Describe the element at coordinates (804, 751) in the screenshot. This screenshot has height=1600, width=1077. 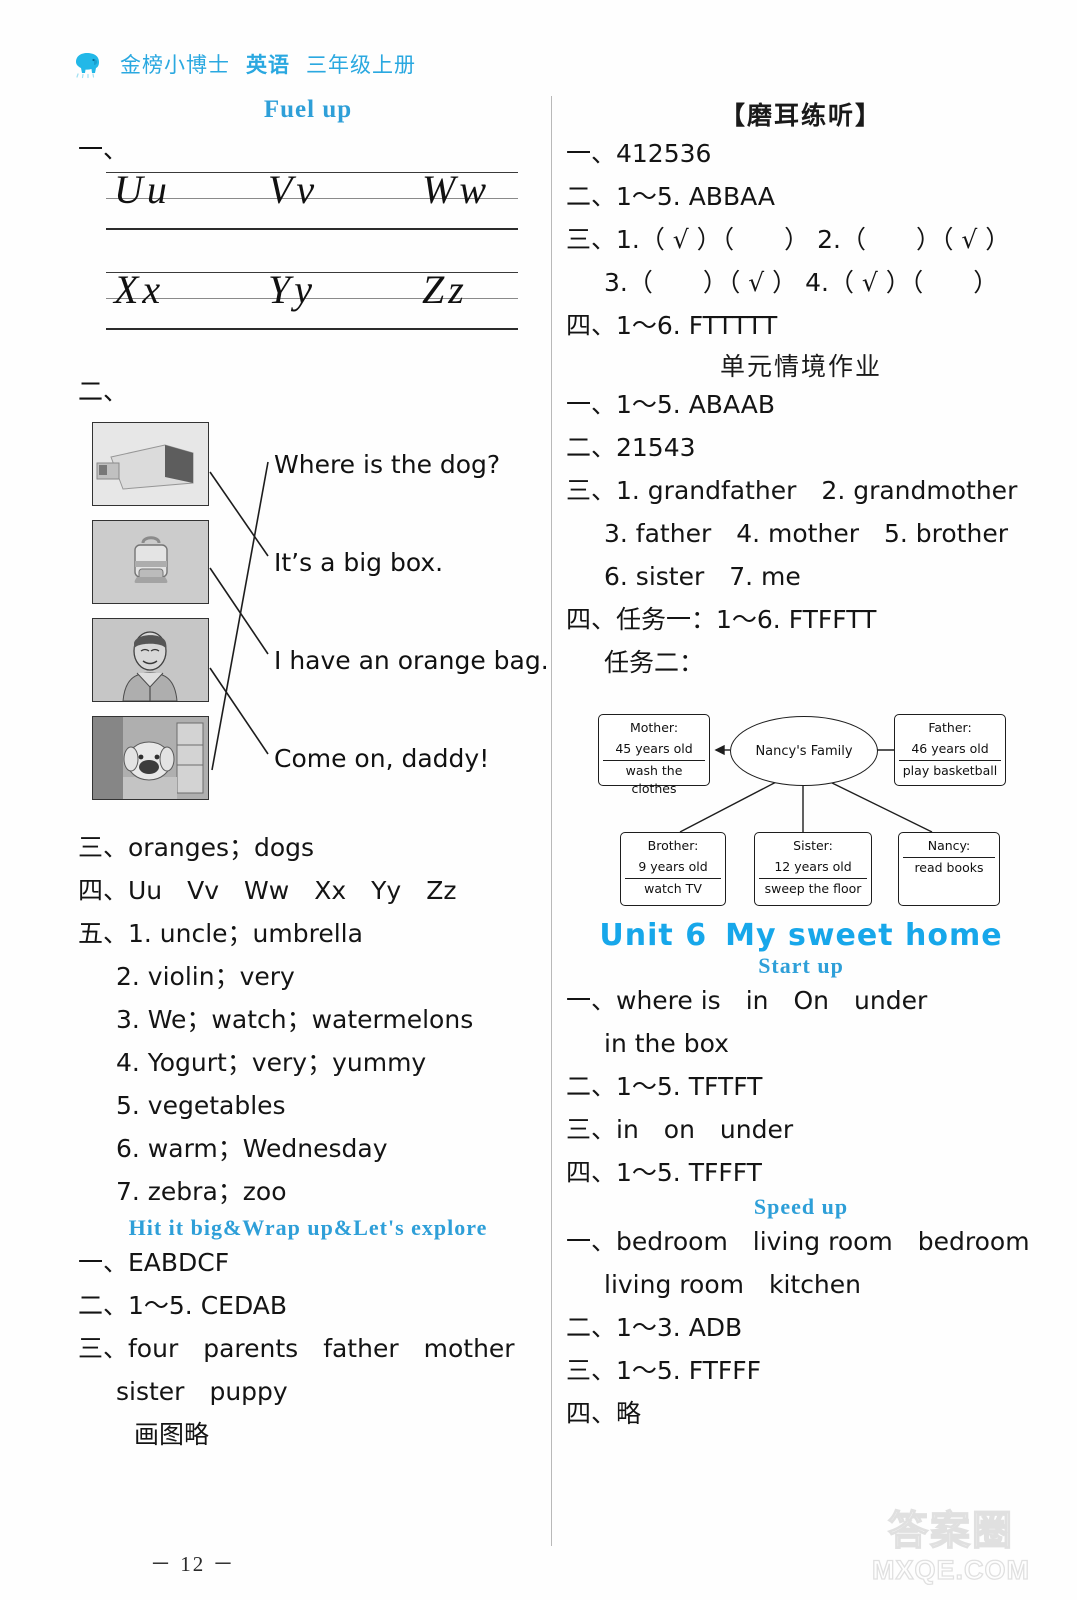
I see `mindmap-center-node: Nancy's Family` at that location.